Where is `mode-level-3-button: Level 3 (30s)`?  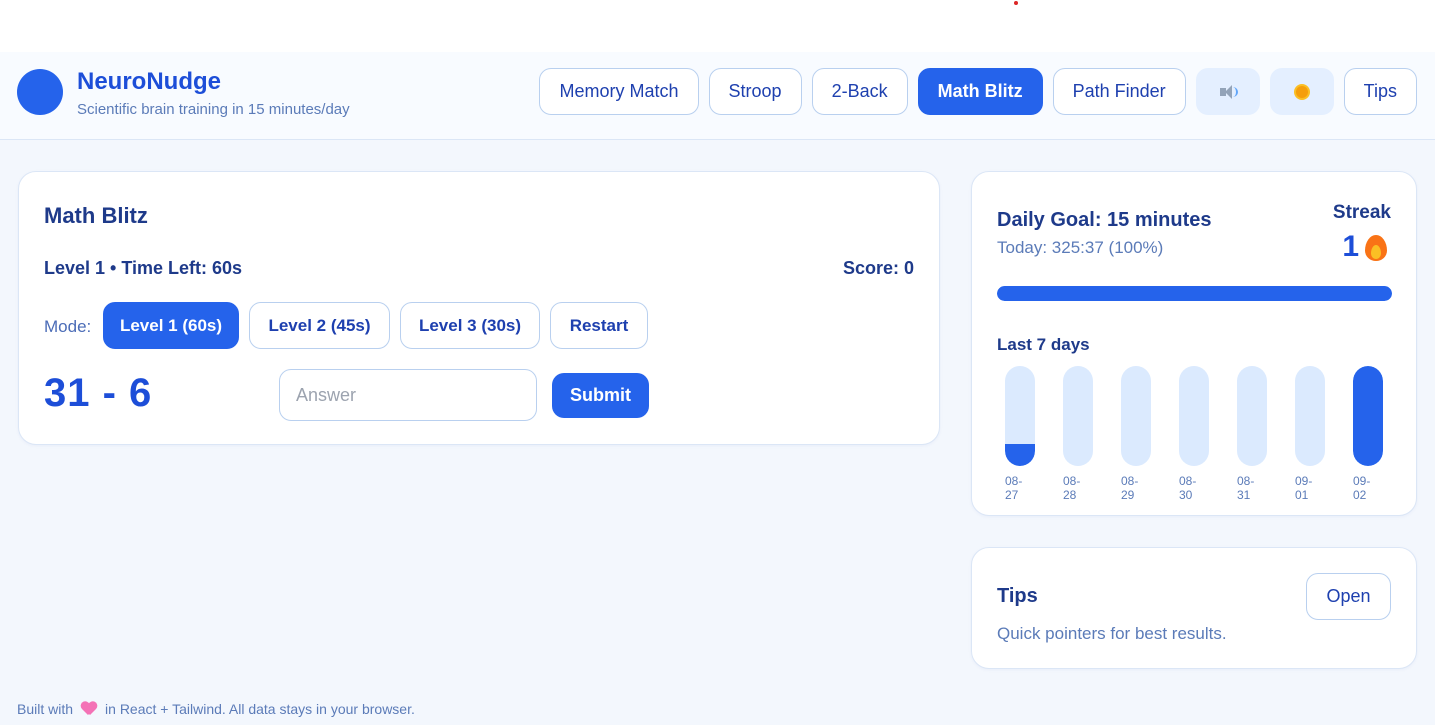
mode-level-3-button: Level 3 (30s) is located at coordinates (470, 325).